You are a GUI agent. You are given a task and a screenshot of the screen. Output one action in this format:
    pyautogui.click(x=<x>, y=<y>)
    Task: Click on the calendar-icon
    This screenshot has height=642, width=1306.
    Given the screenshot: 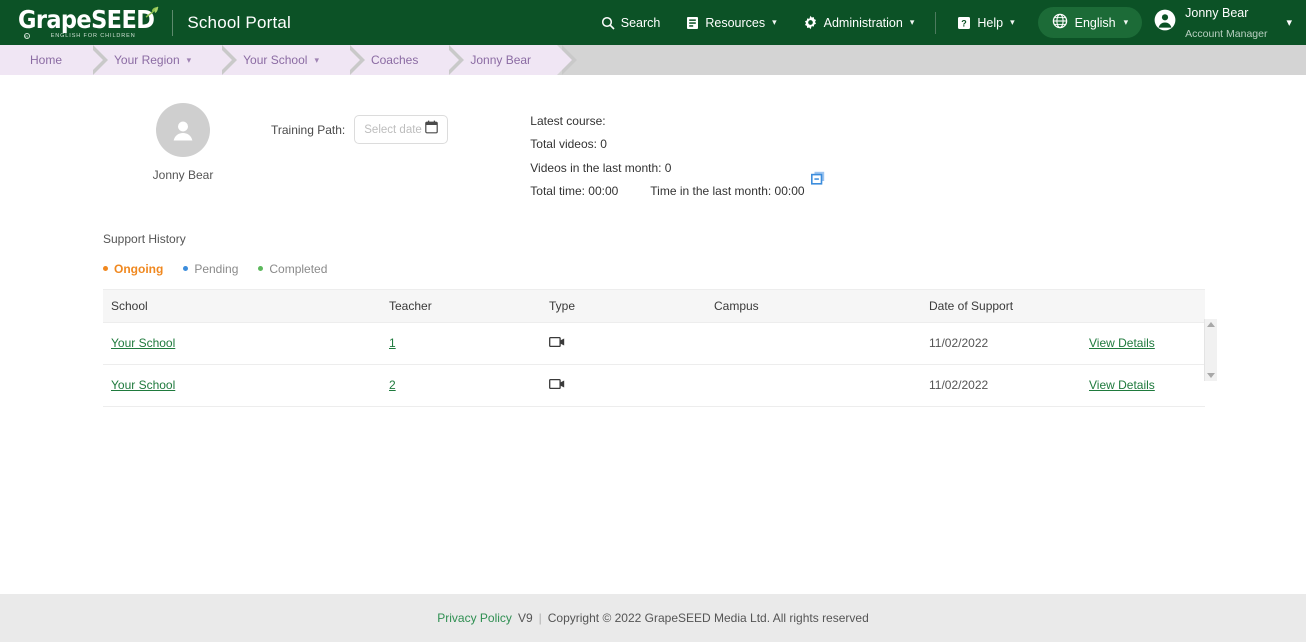 What is the action you would take?
    pyautogui.click(x=432, y=129)
    